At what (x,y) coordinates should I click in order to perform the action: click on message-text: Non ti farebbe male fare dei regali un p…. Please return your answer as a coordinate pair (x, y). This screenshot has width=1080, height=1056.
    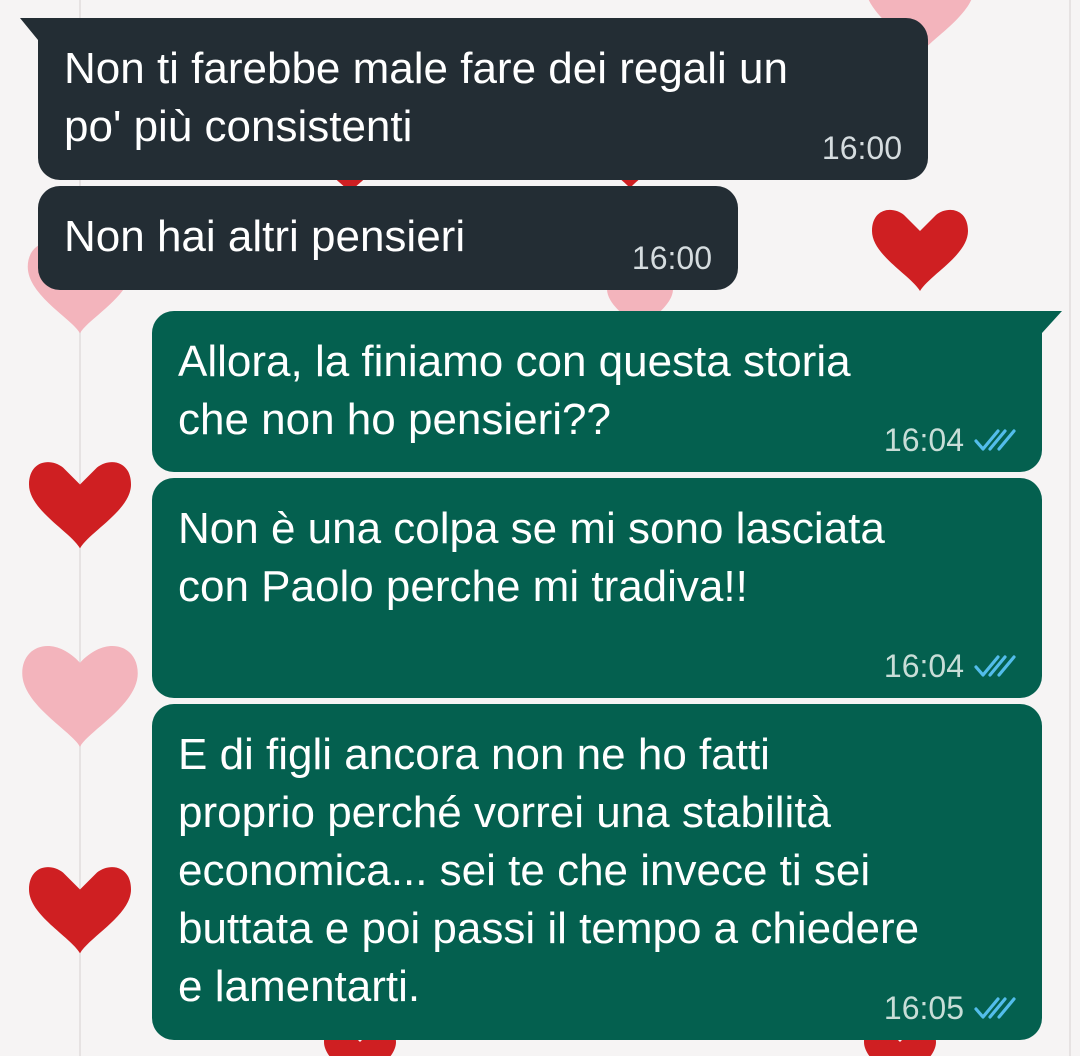
    Looking at the image, I should click on (426, 97).